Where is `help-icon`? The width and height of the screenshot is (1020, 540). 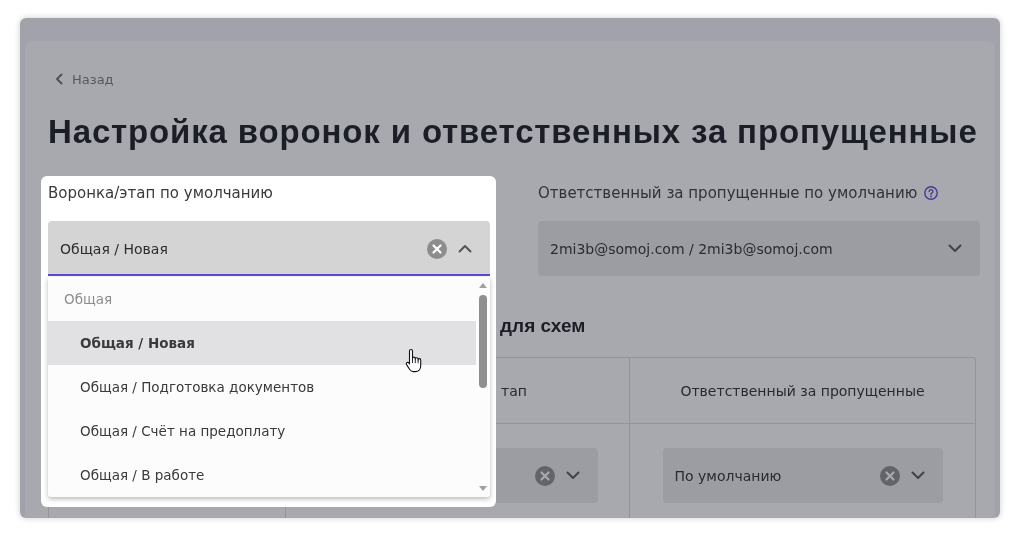 help-icon is located at coordinates (931, 193).